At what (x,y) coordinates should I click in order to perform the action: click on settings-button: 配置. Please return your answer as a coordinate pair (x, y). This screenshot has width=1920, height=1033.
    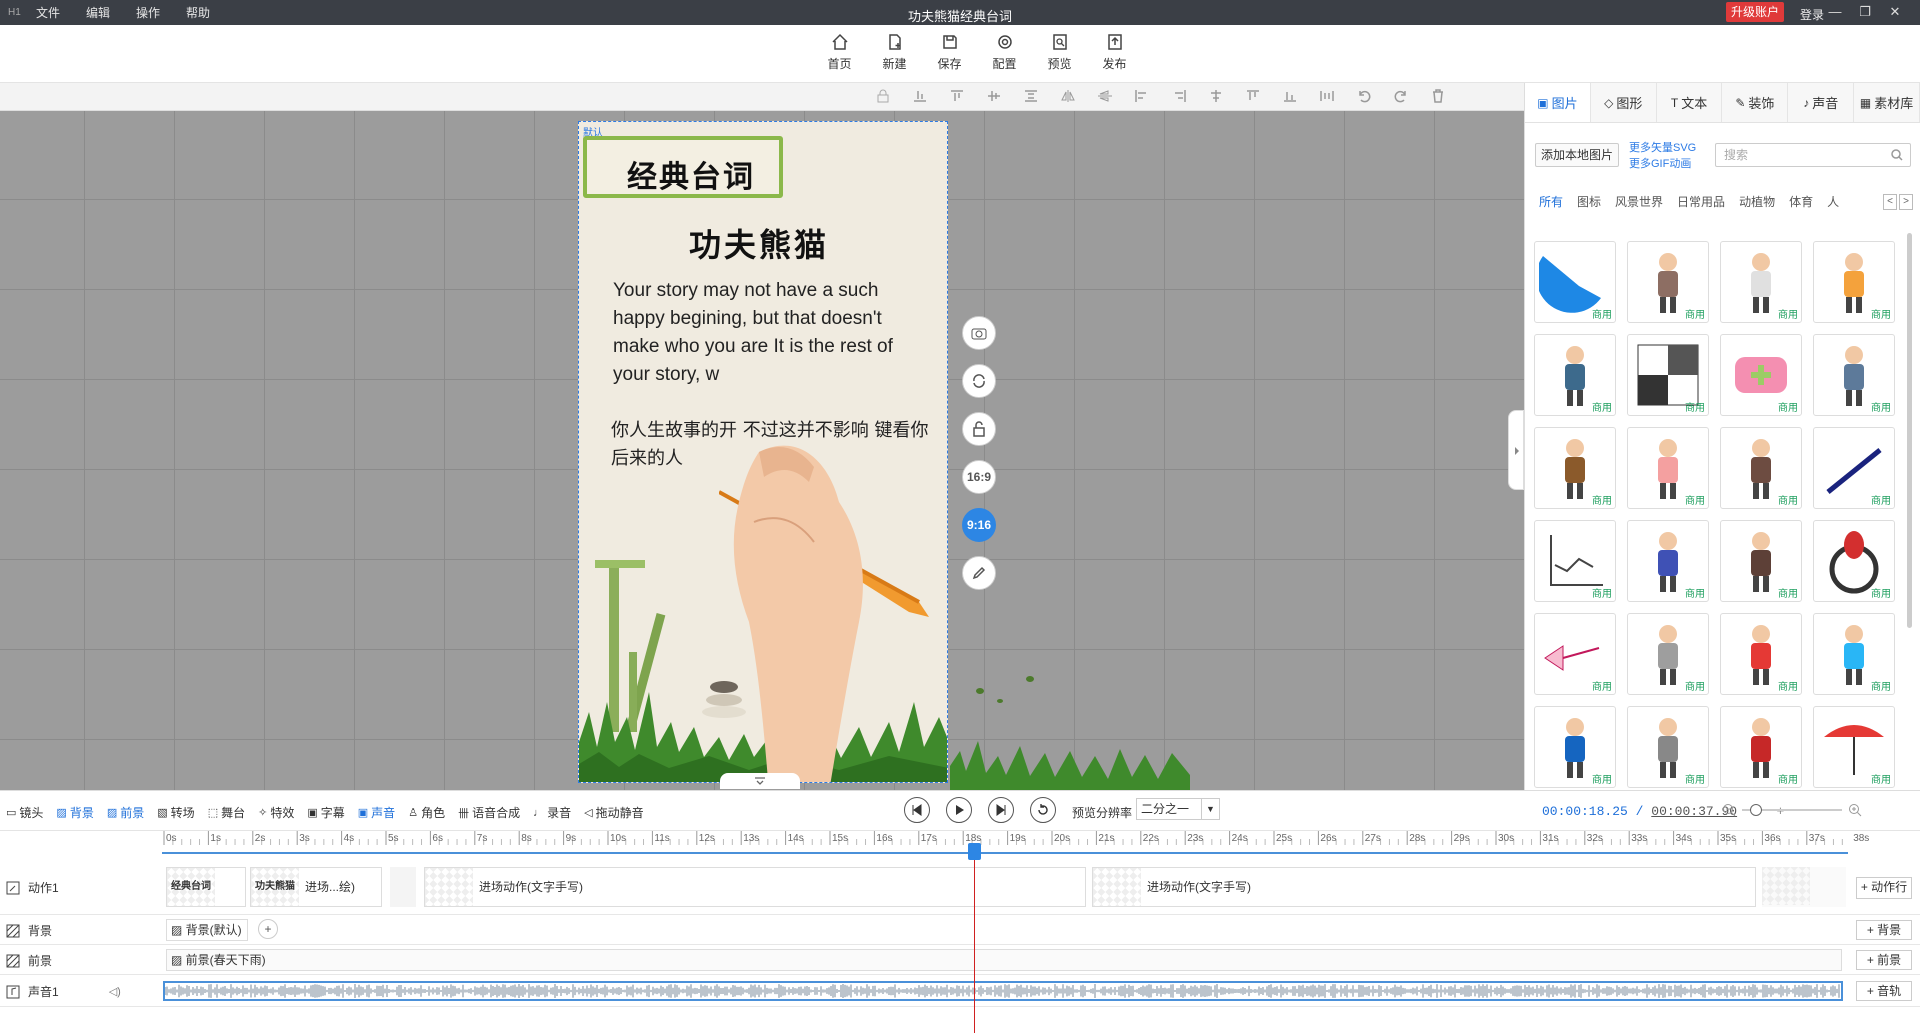
    Looking at the image, I should click on (1004, 52).